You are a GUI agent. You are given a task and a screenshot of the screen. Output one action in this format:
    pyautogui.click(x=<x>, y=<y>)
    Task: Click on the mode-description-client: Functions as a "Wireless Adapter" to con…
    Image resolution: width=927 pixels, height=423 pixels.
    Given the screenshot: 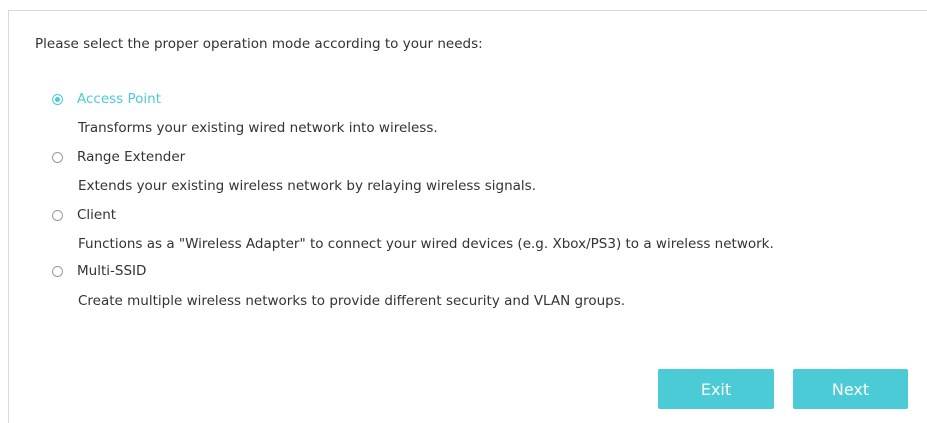 What is the action you would take?
    pyautogui.click(x=426, y=244)
    